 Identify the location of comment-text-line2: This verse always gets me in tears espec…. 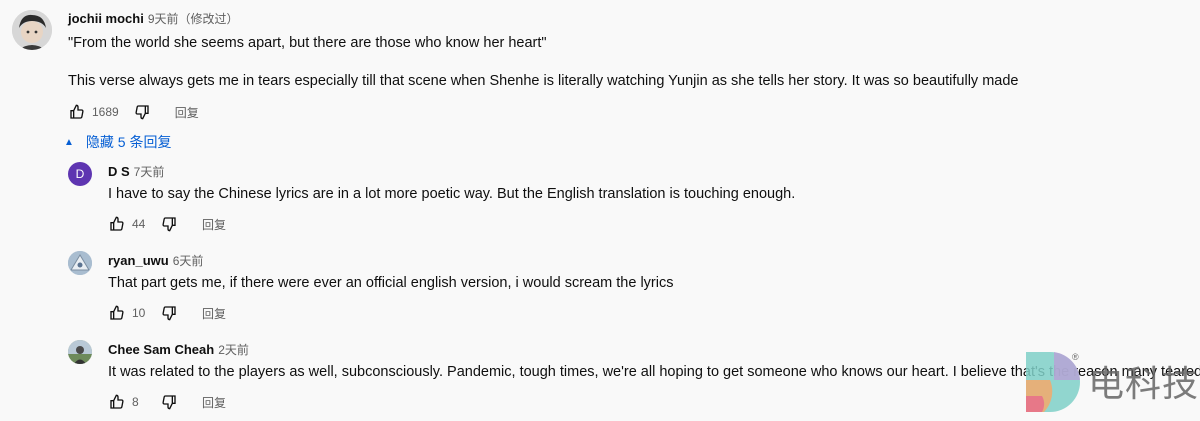
(543, 81).